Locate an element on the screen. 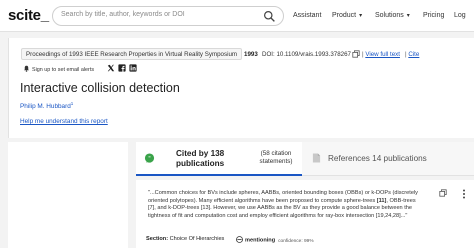 This screenshot has width=474, height=248. author-link: Philip M. Hubbard1 is located at coordinates (46, 105).